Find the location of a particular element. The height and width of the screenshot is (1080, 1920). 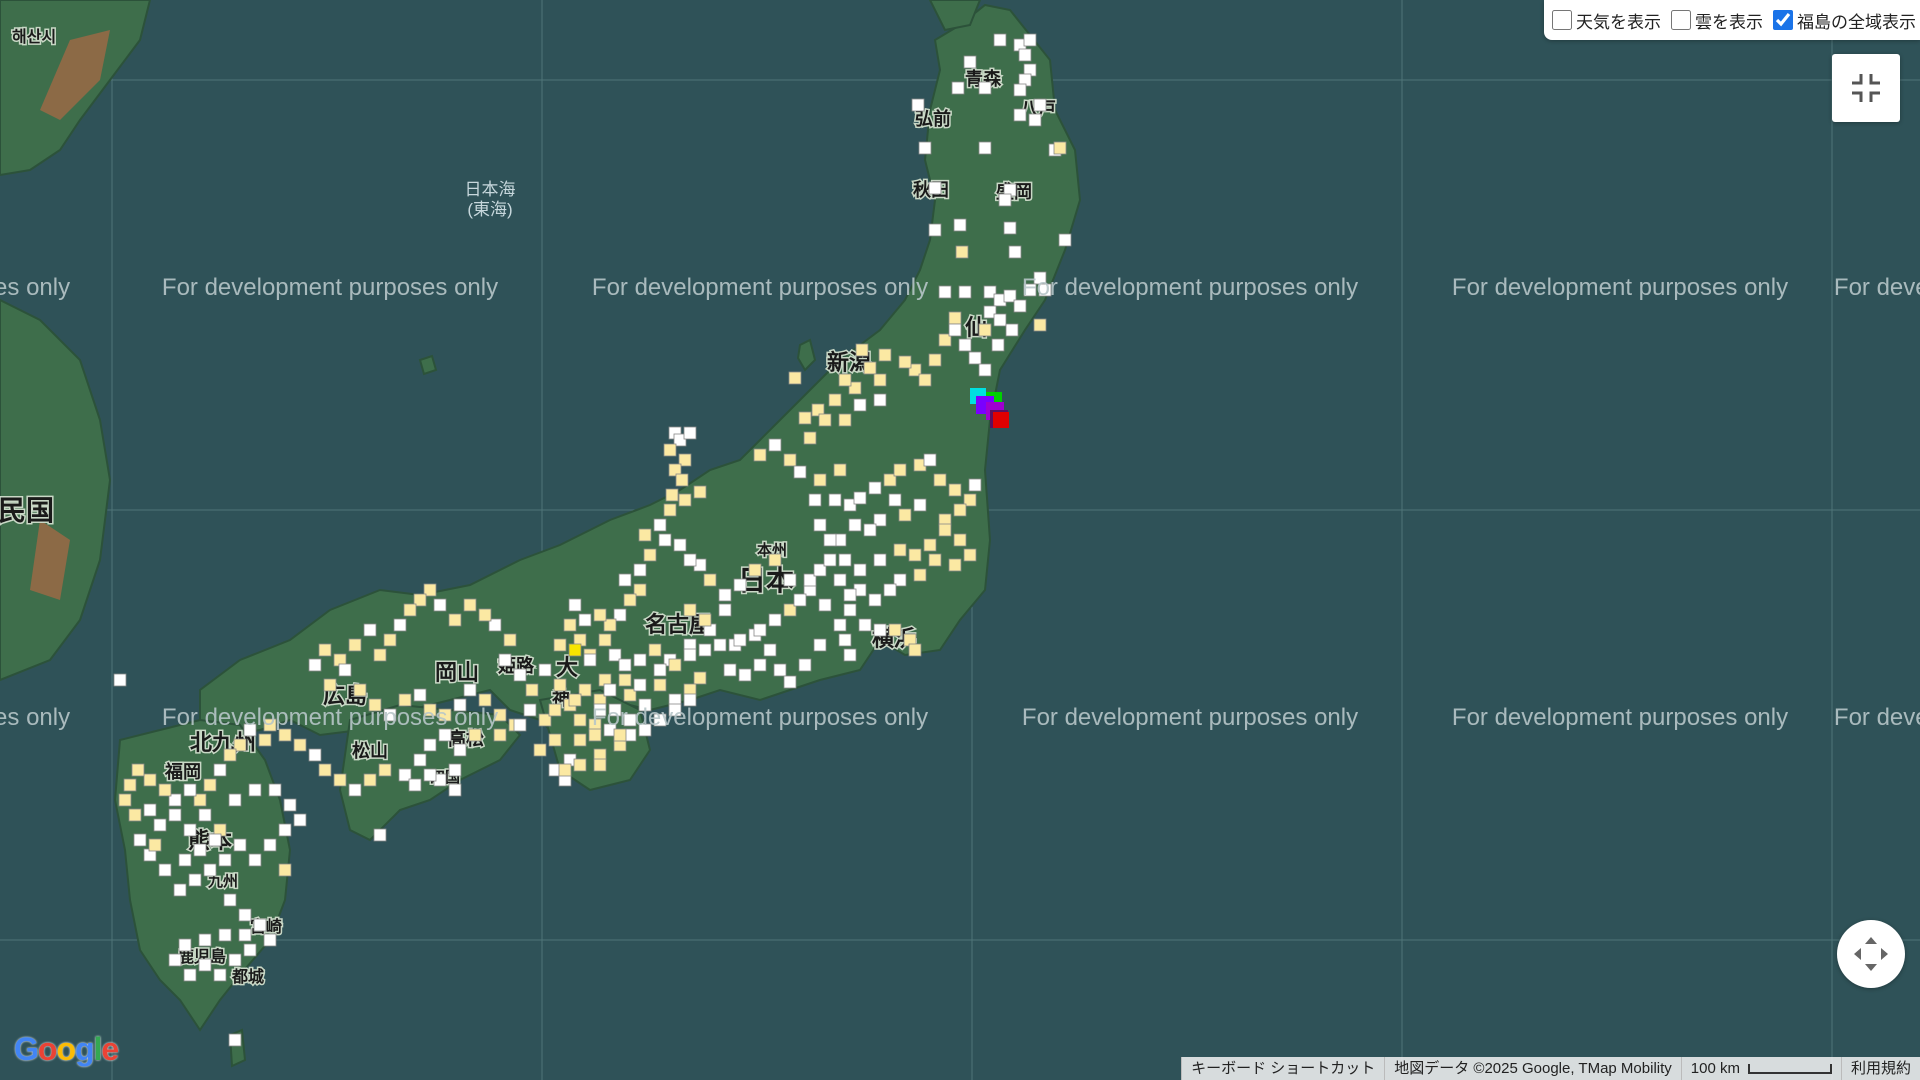

weather-toggle: 天気を表示 is located at coordinates (1606, 20).